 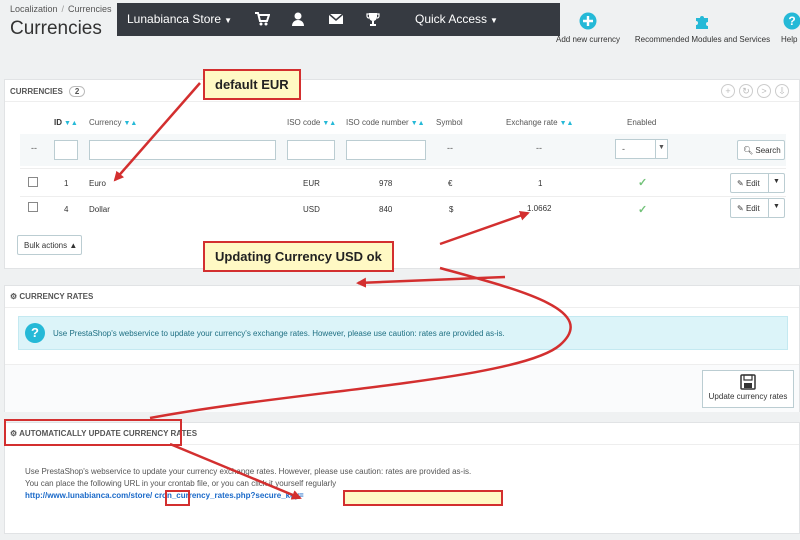 What do you see at coordinates (177, 498) in the screenshot?
I see `redacted-path-box` at bounding box center [177, 498].